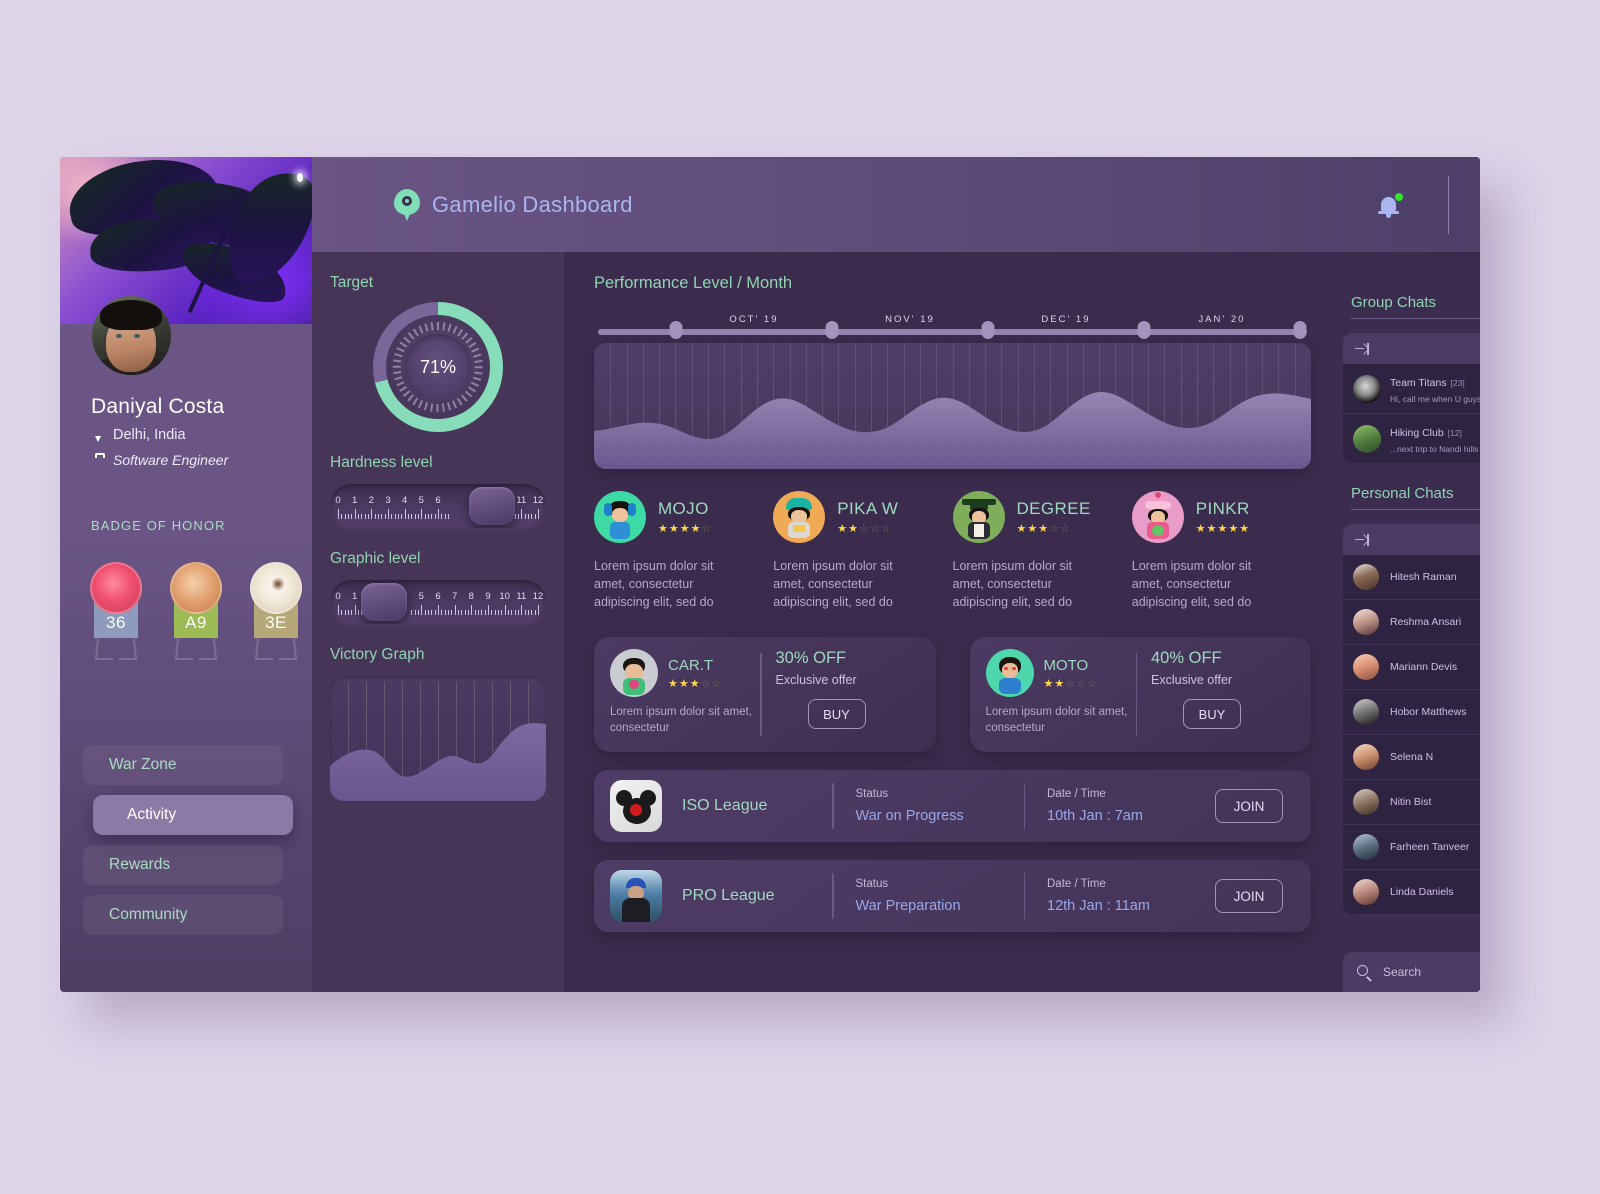 This screenshot has height=1194, width=1600. What do you see at coordinates (381, 462) in the screenshot?
I see `hardness-label: Hardness level` at bounding box center [381, 462].